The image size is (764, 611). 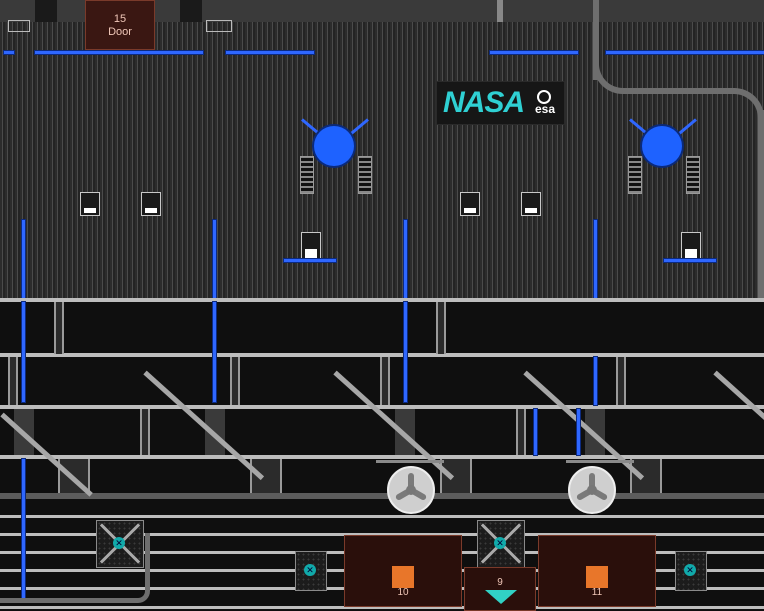 I want to click on module-11: 11, so click(x=597, y=571).